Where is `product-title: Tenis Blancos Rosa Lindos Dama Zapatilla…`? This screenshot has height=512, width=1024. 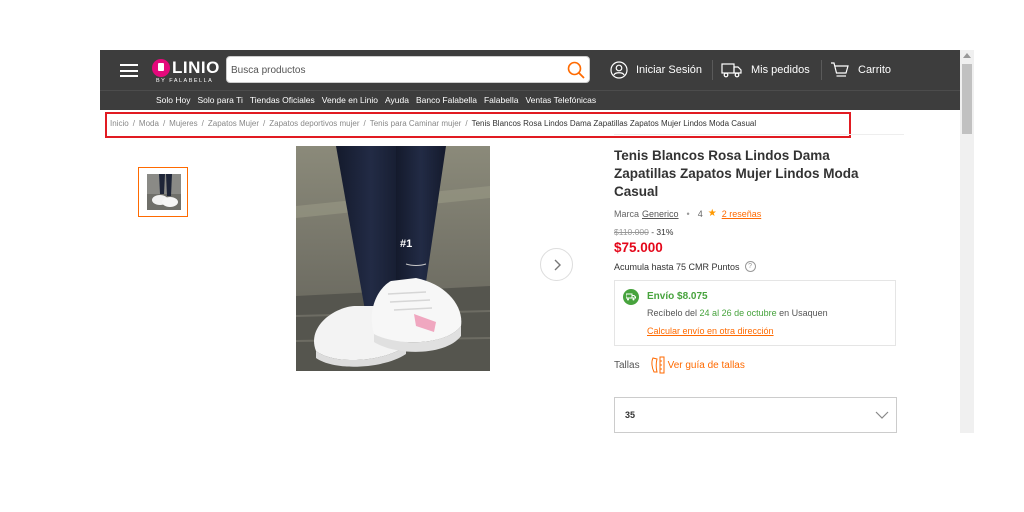
product-title: Tenis Blancos Rosa Lindos Dama Zapatilla… is located at coordinates (736, 173).